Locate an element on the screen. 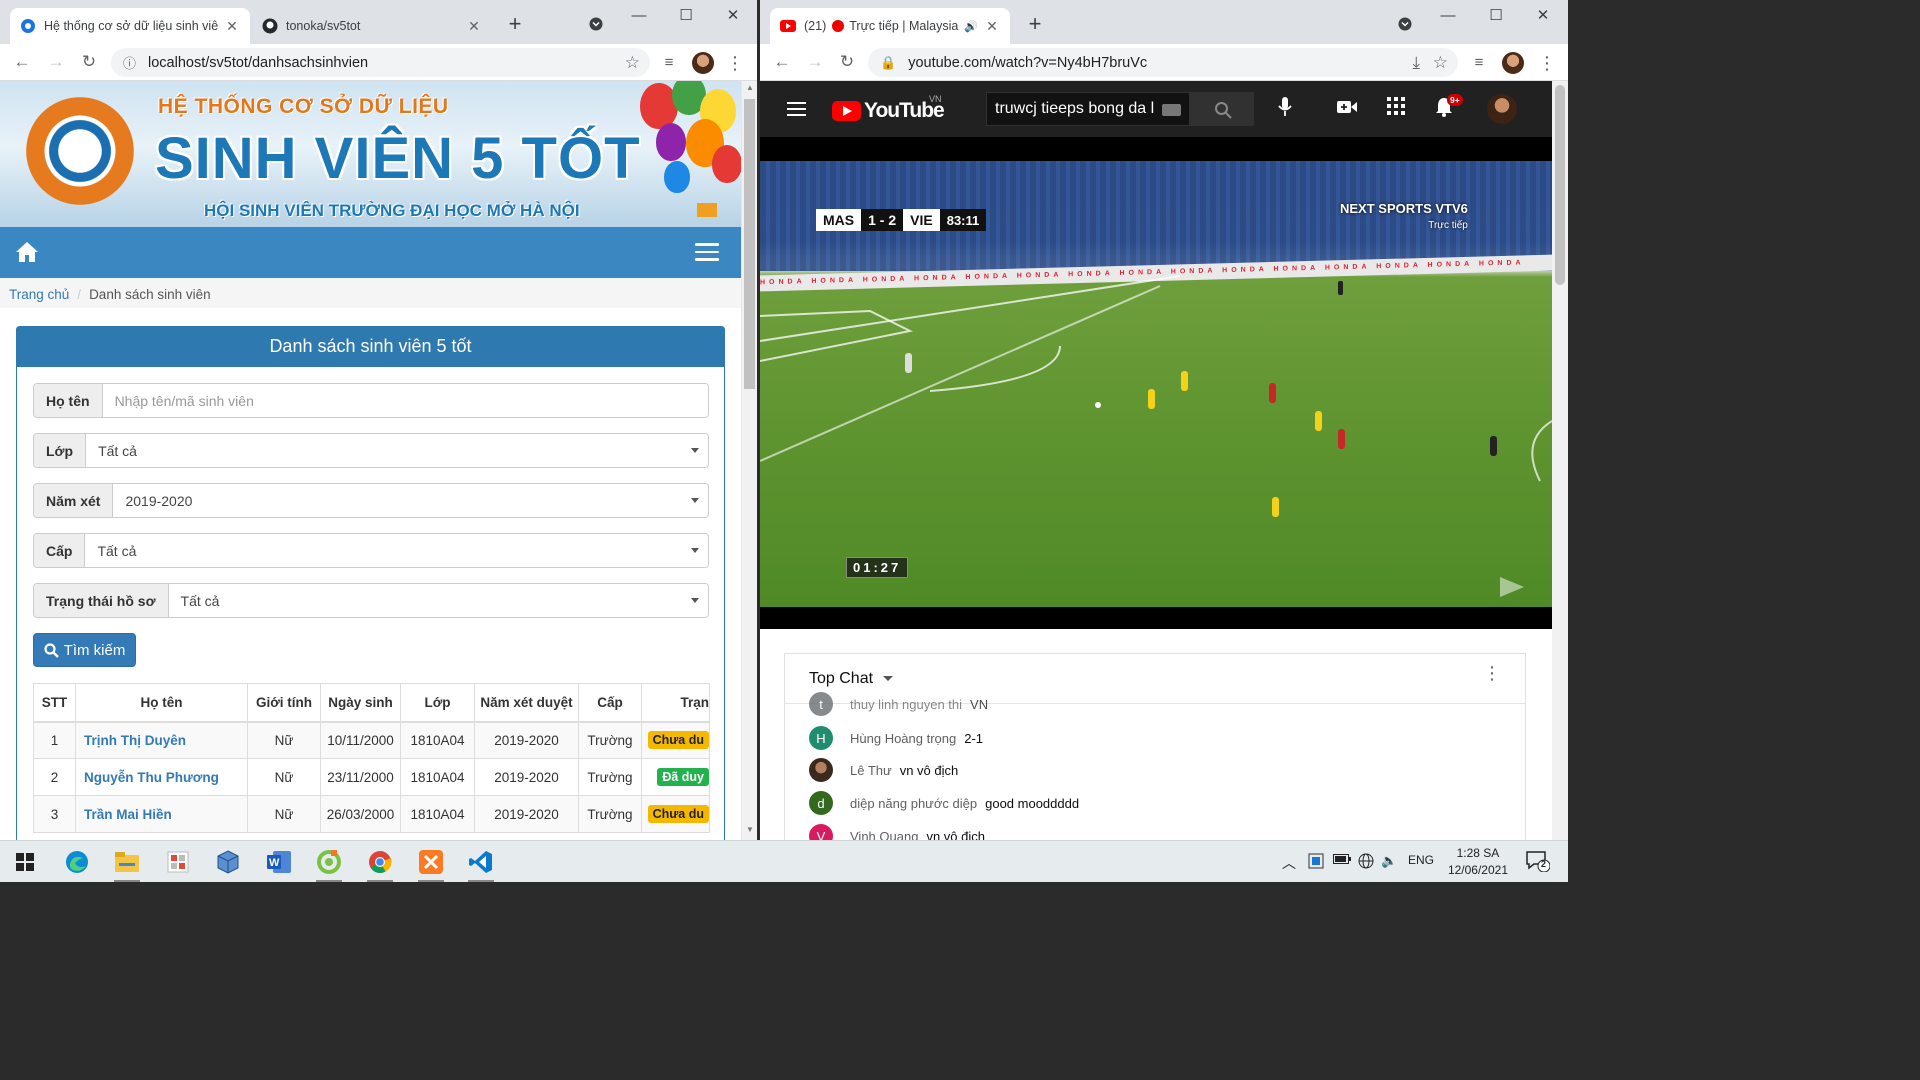 The width and height of the screenshot is (1920, 1080). address-bar: ⓘ localhost/sv5tot/danhsachsinhvien ☆ is located at coordinates (380, 62).